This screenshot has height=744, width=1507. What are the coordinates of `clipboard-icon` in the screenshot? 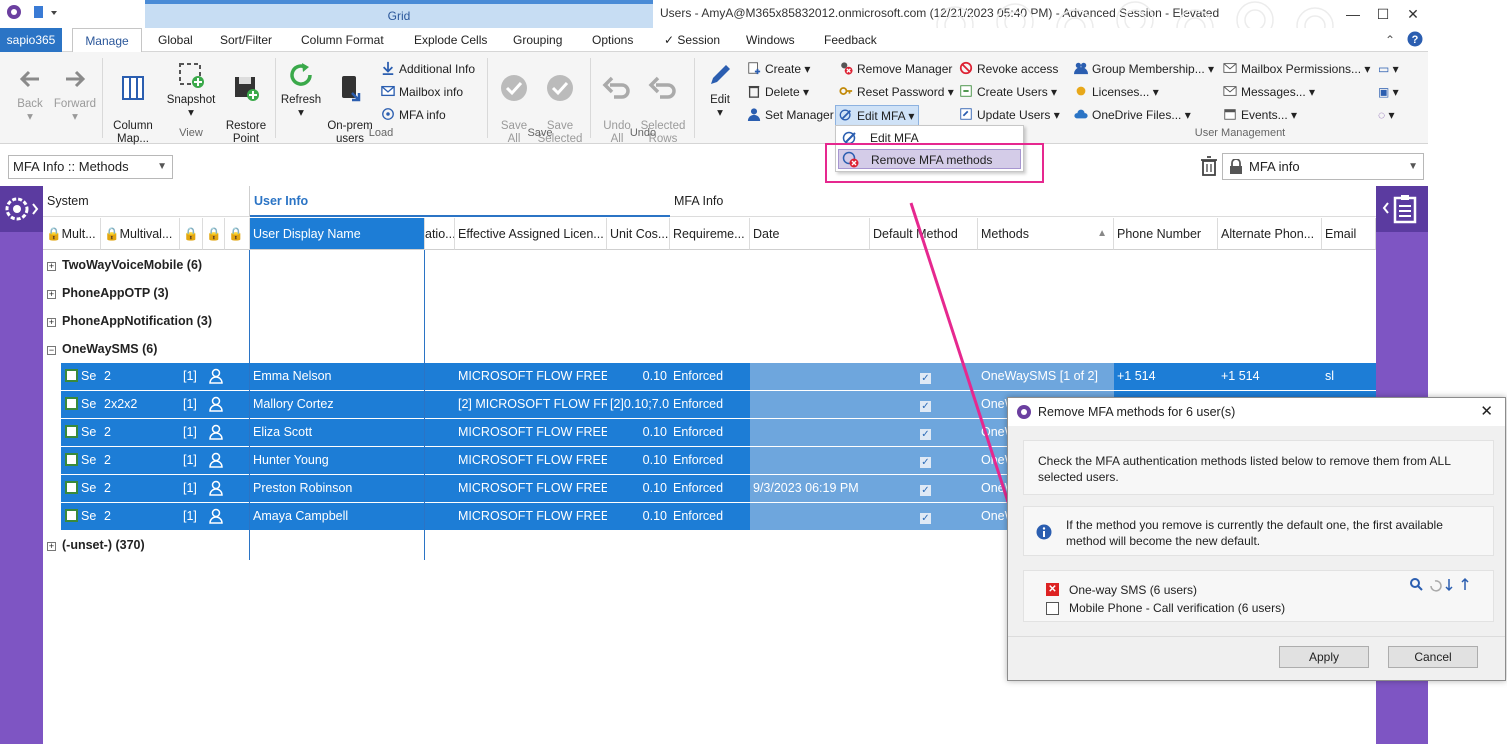 It's located at (1399, 209).